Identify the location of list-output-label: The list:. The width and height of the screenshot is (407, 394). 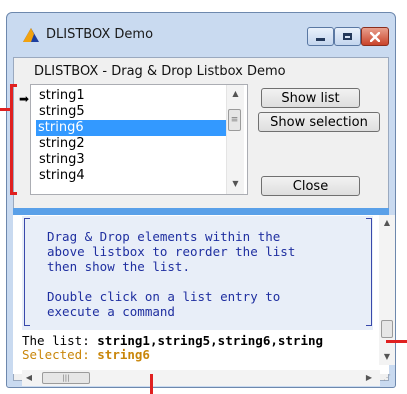
(60, 340).